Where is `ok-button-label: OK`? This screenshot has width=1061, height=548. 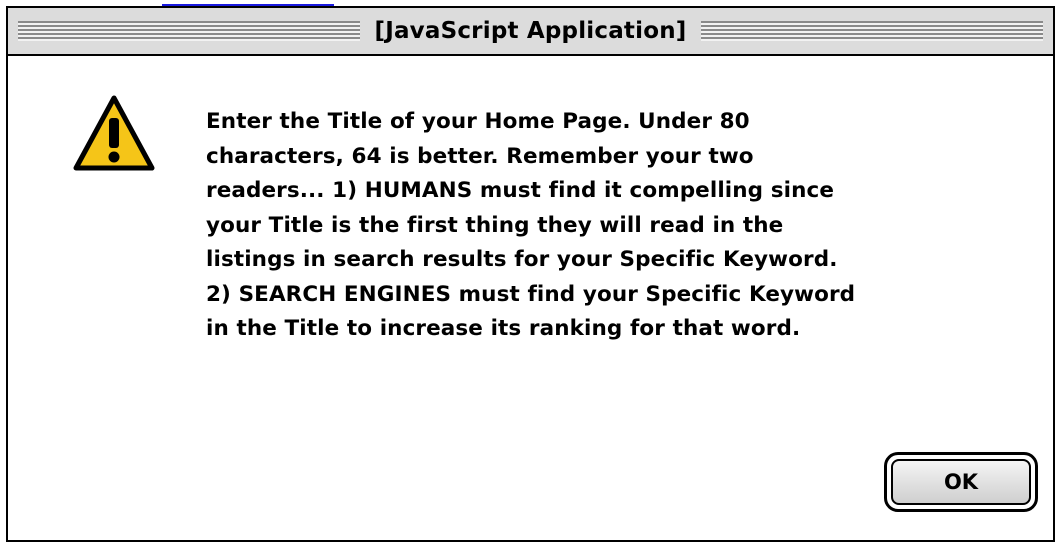
ok-button-label: OK is located at coordinates (961, 482).